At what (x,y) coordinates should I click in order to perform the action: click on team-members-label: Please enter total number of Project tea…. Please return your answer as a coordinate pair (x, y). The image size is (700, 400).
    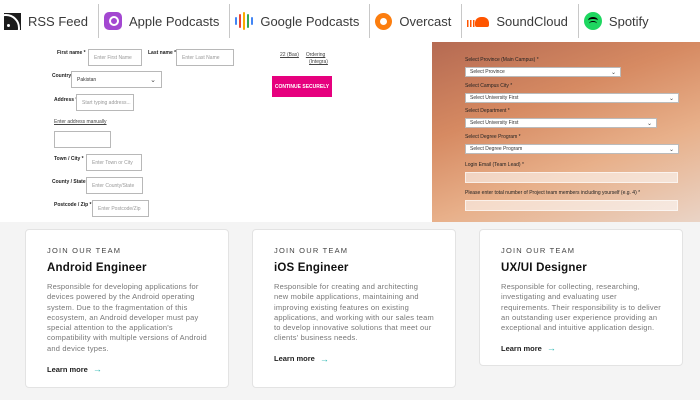
    Looking at the image, I should click on (553, 193).